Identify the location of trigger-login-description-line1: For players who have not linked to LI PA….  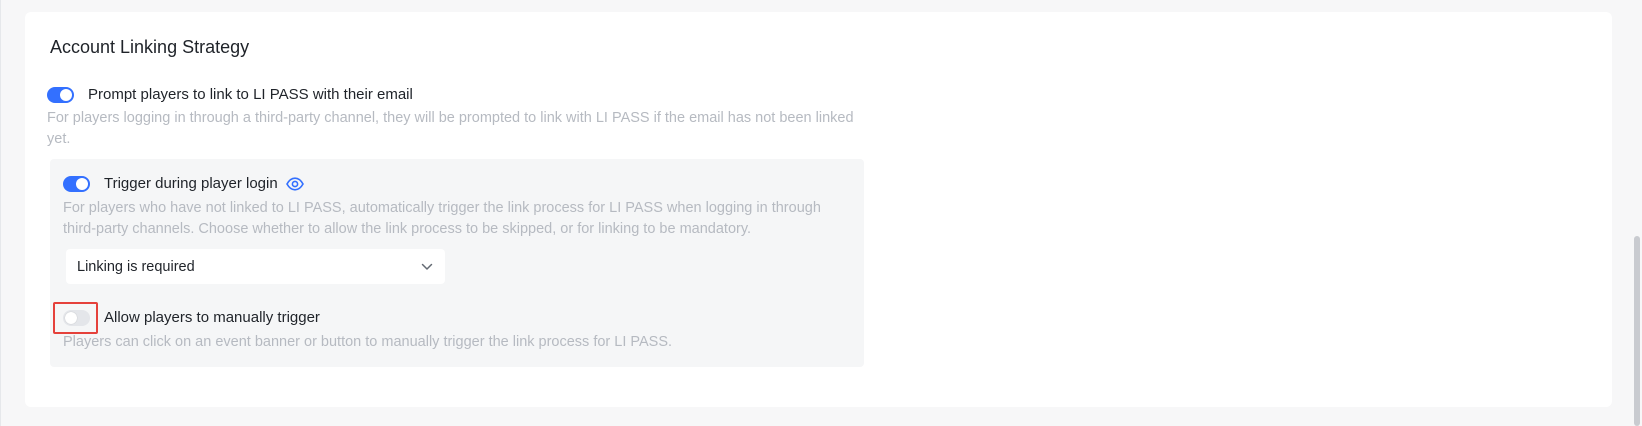
(442, 208).